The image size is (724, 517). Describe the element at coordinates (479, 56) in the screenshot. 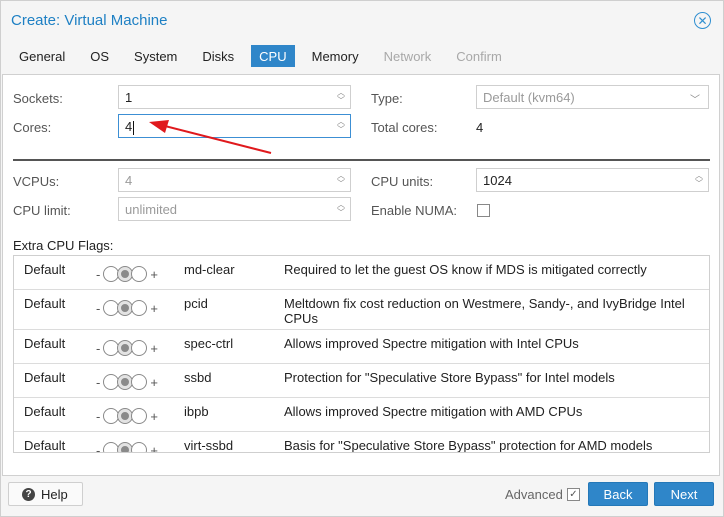

I see `tab-confirm: Confirm` at that location.